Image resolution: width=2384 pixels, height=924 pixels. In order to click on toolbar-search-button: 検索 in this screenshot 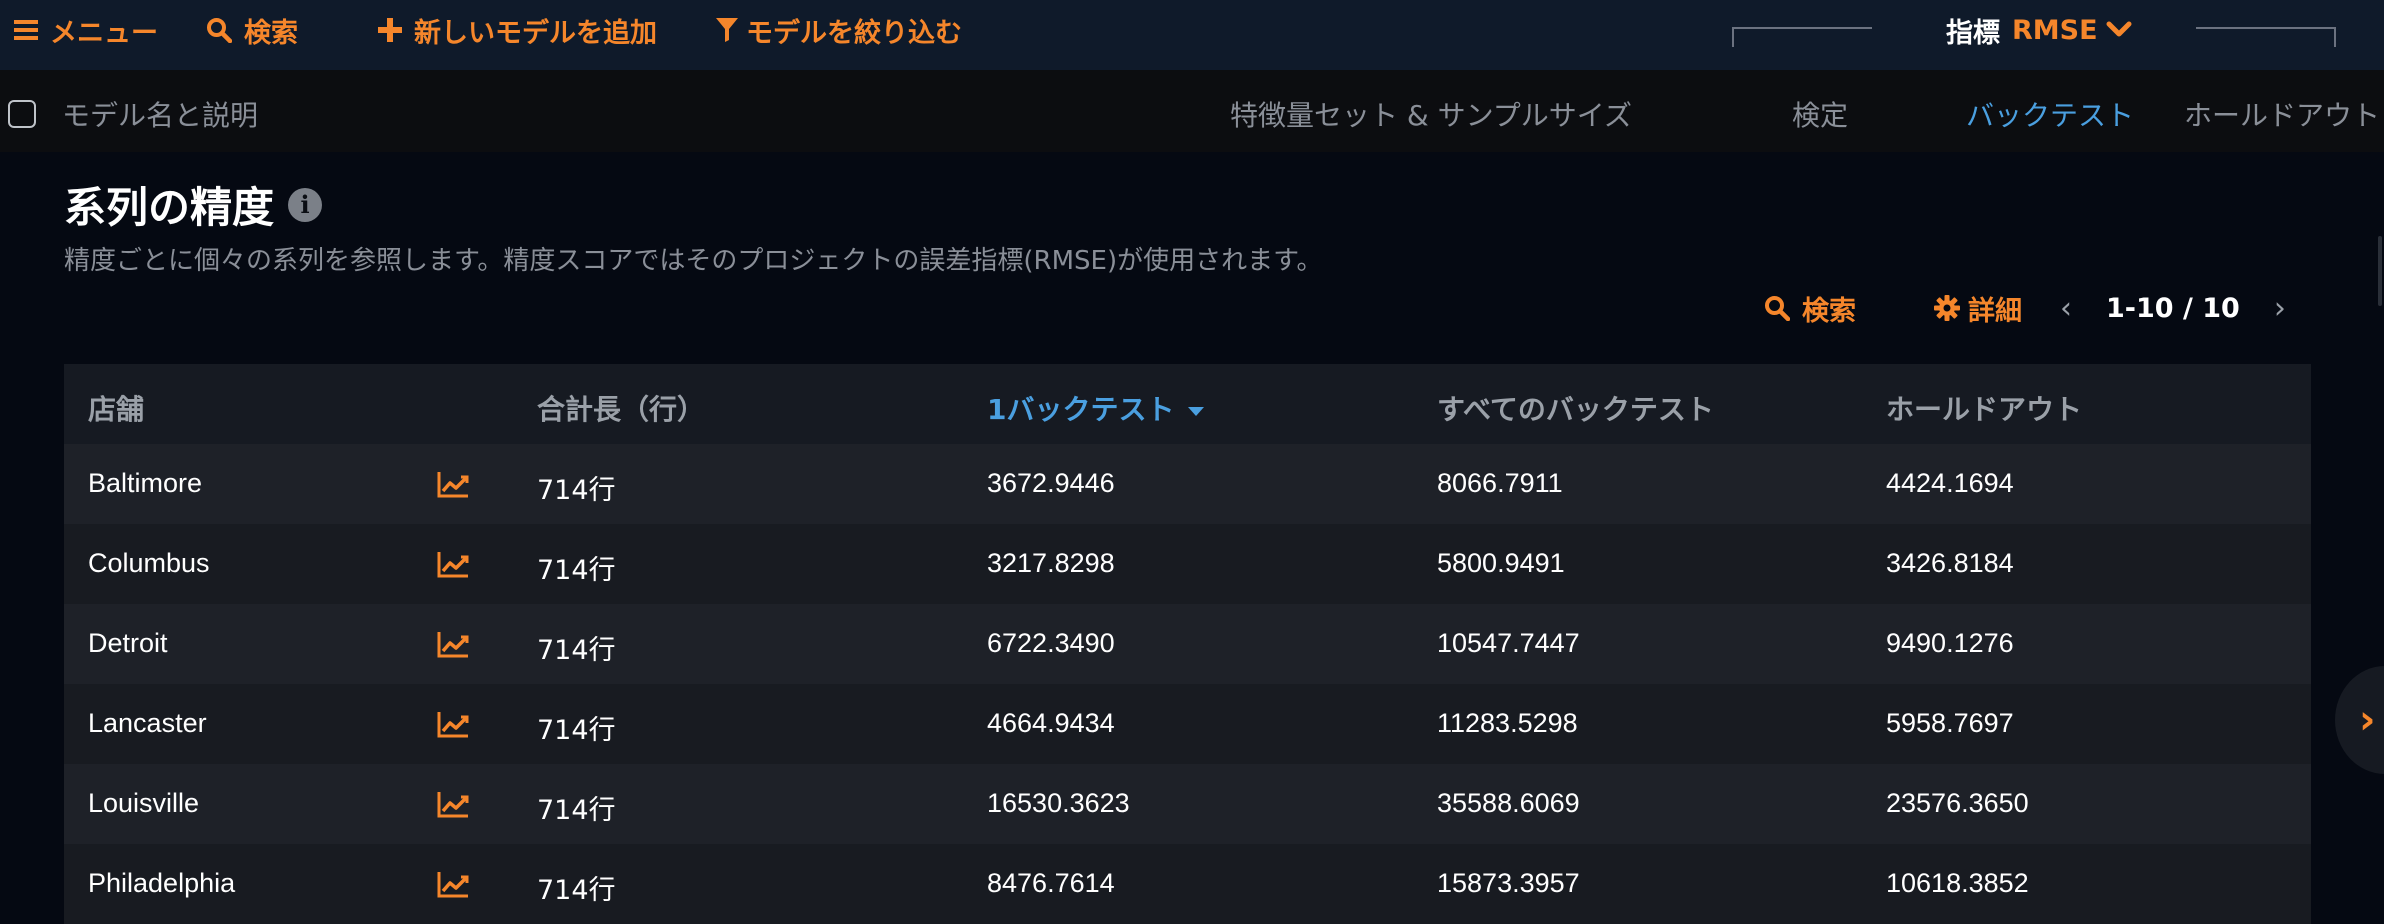, I will do `click(252, 30)`.